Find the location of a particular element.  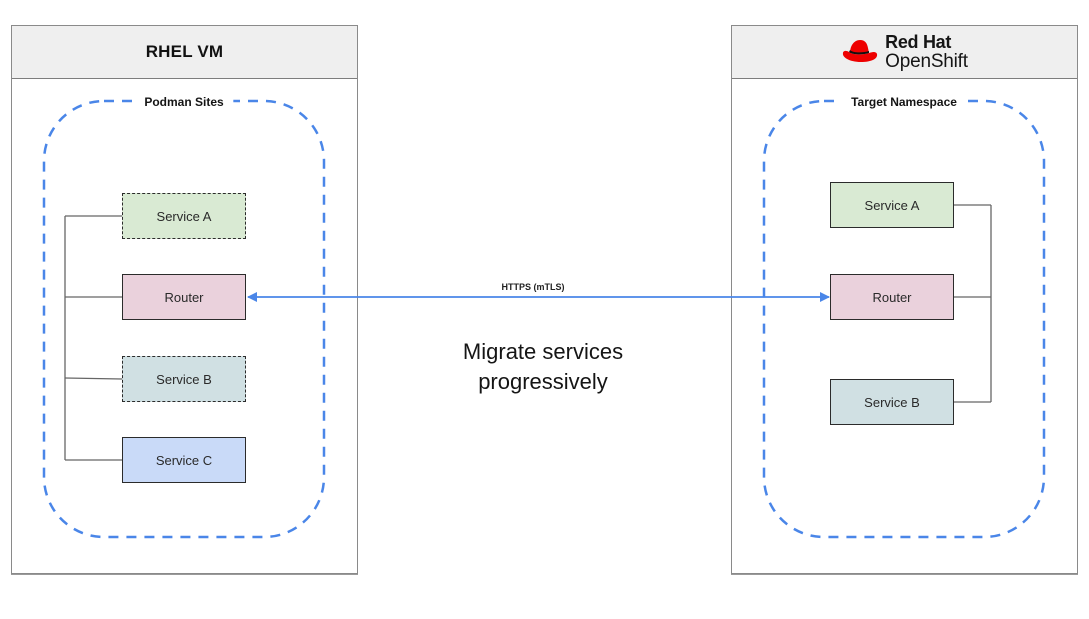

left-service-a: Service A is located at coordinates (184, 216).